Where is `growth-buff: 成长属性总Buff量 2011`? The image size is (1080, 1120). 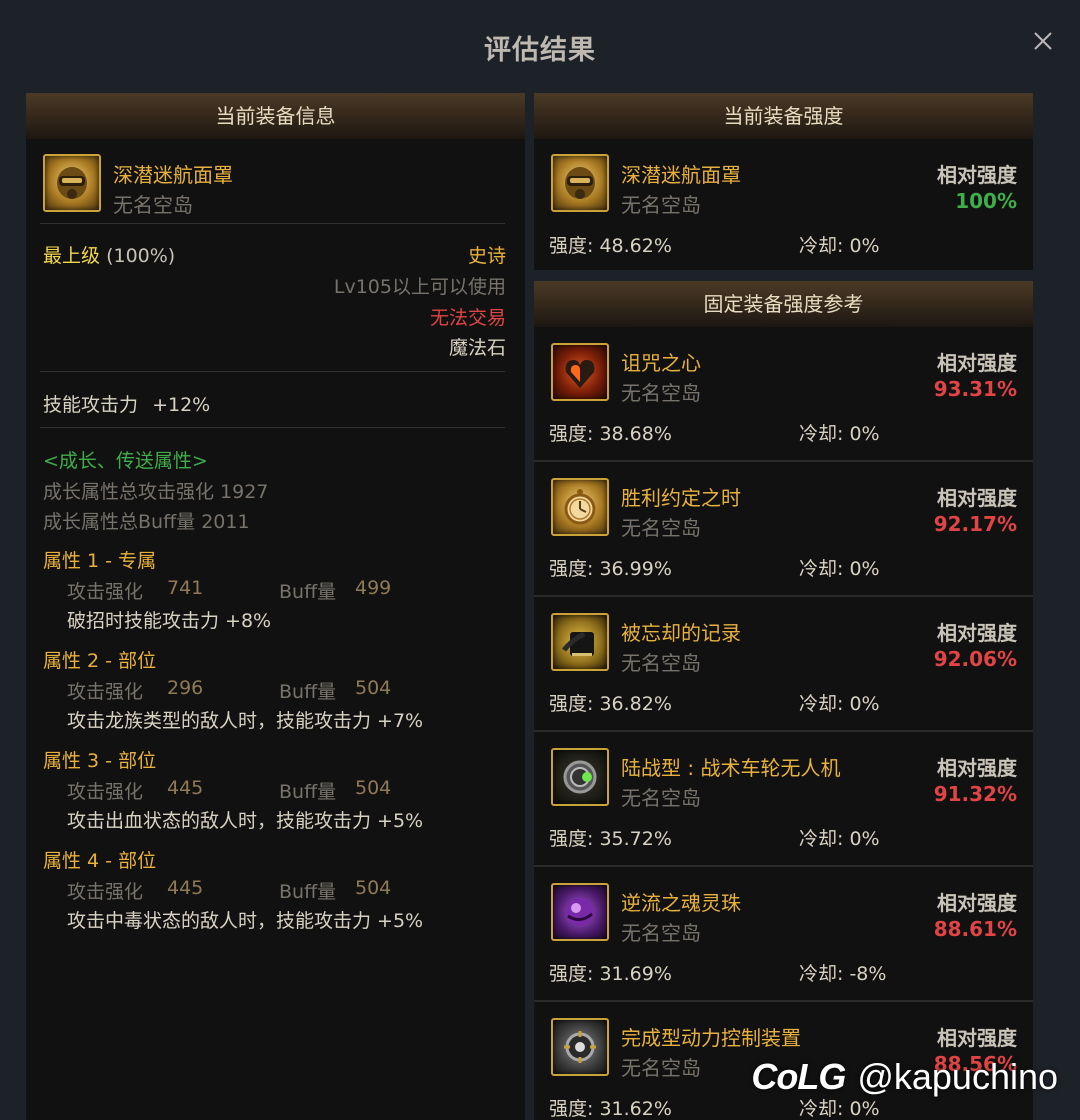 growth-buff: 成长属性总Buff量 2011 is located at coordinates (146, 522).